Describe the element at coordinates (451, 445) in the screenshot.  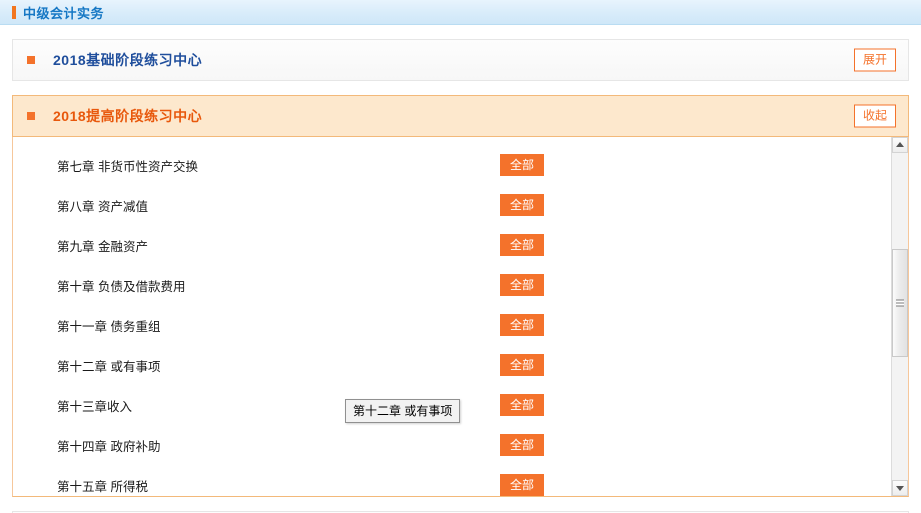
I see `chapter-row: 第十四章 政府补助 全部` at that location.